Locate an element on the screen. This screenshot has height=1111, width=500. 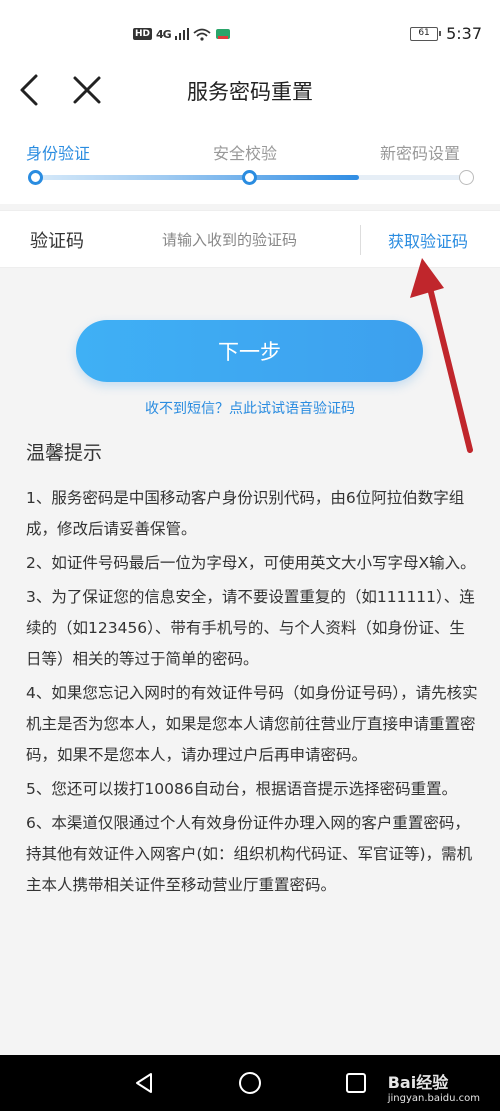
watermark-url: jingyan.baidu.com is located at coordinates (433, 1098).